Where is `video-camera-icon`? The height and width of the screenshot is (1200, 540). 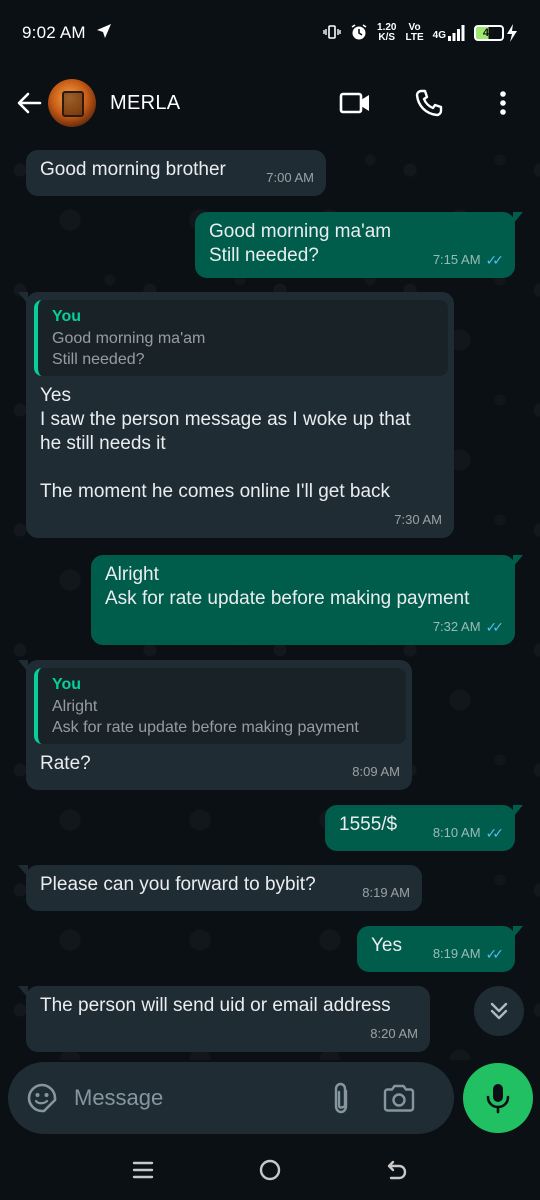
video-camera-icon is located at coordinates (354, 103).